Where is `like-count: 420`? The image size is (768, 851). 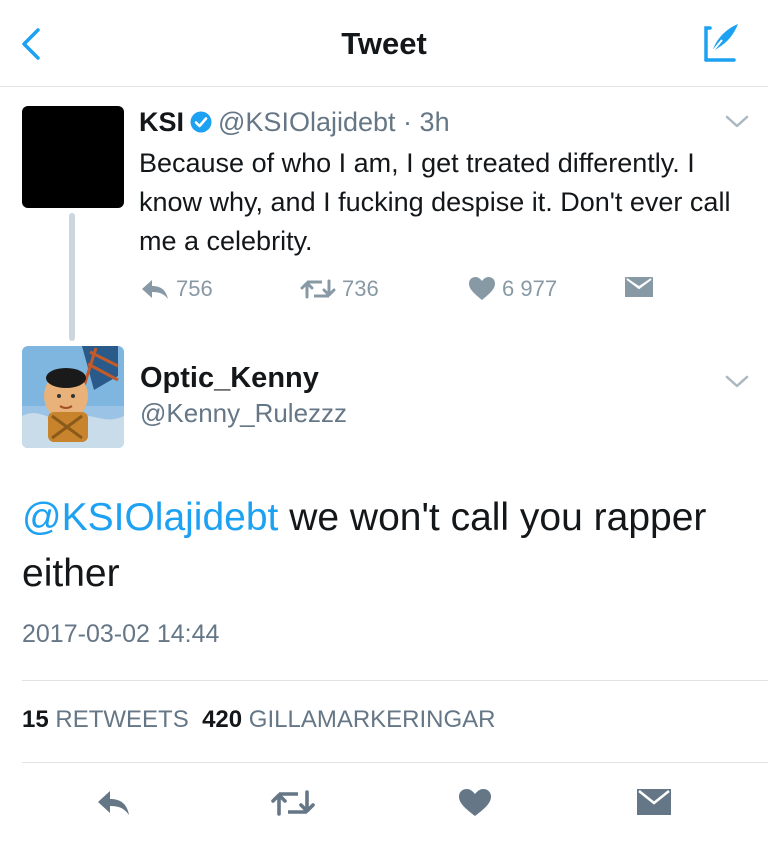
like-count: 420 is located at coordinates (222, 719).